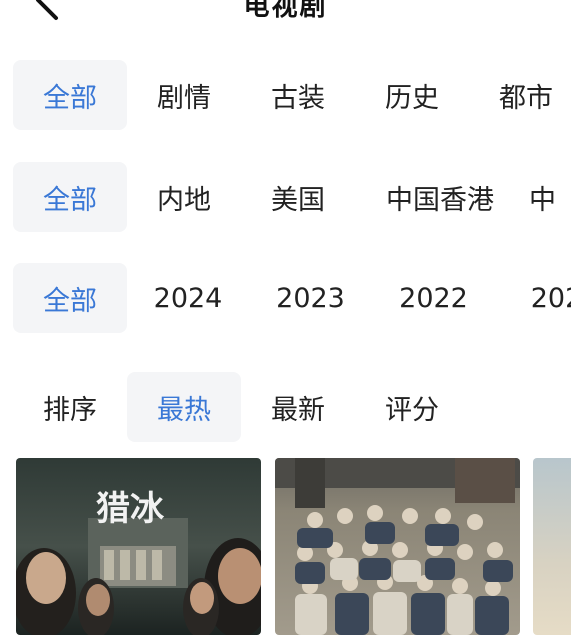  Describe the element at coordinates (184, 197) in the screenshot. I see `region-chip-mainland: 内地` at that location.